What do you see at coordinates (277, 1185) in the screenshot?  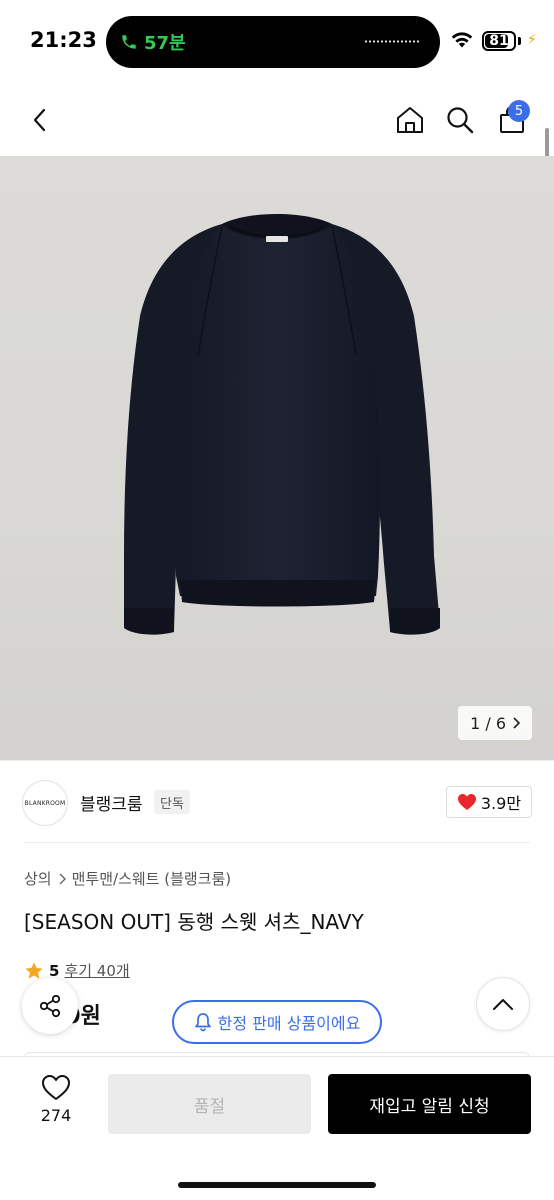 I see `home-indicator` at bounding box center [277, 1185].